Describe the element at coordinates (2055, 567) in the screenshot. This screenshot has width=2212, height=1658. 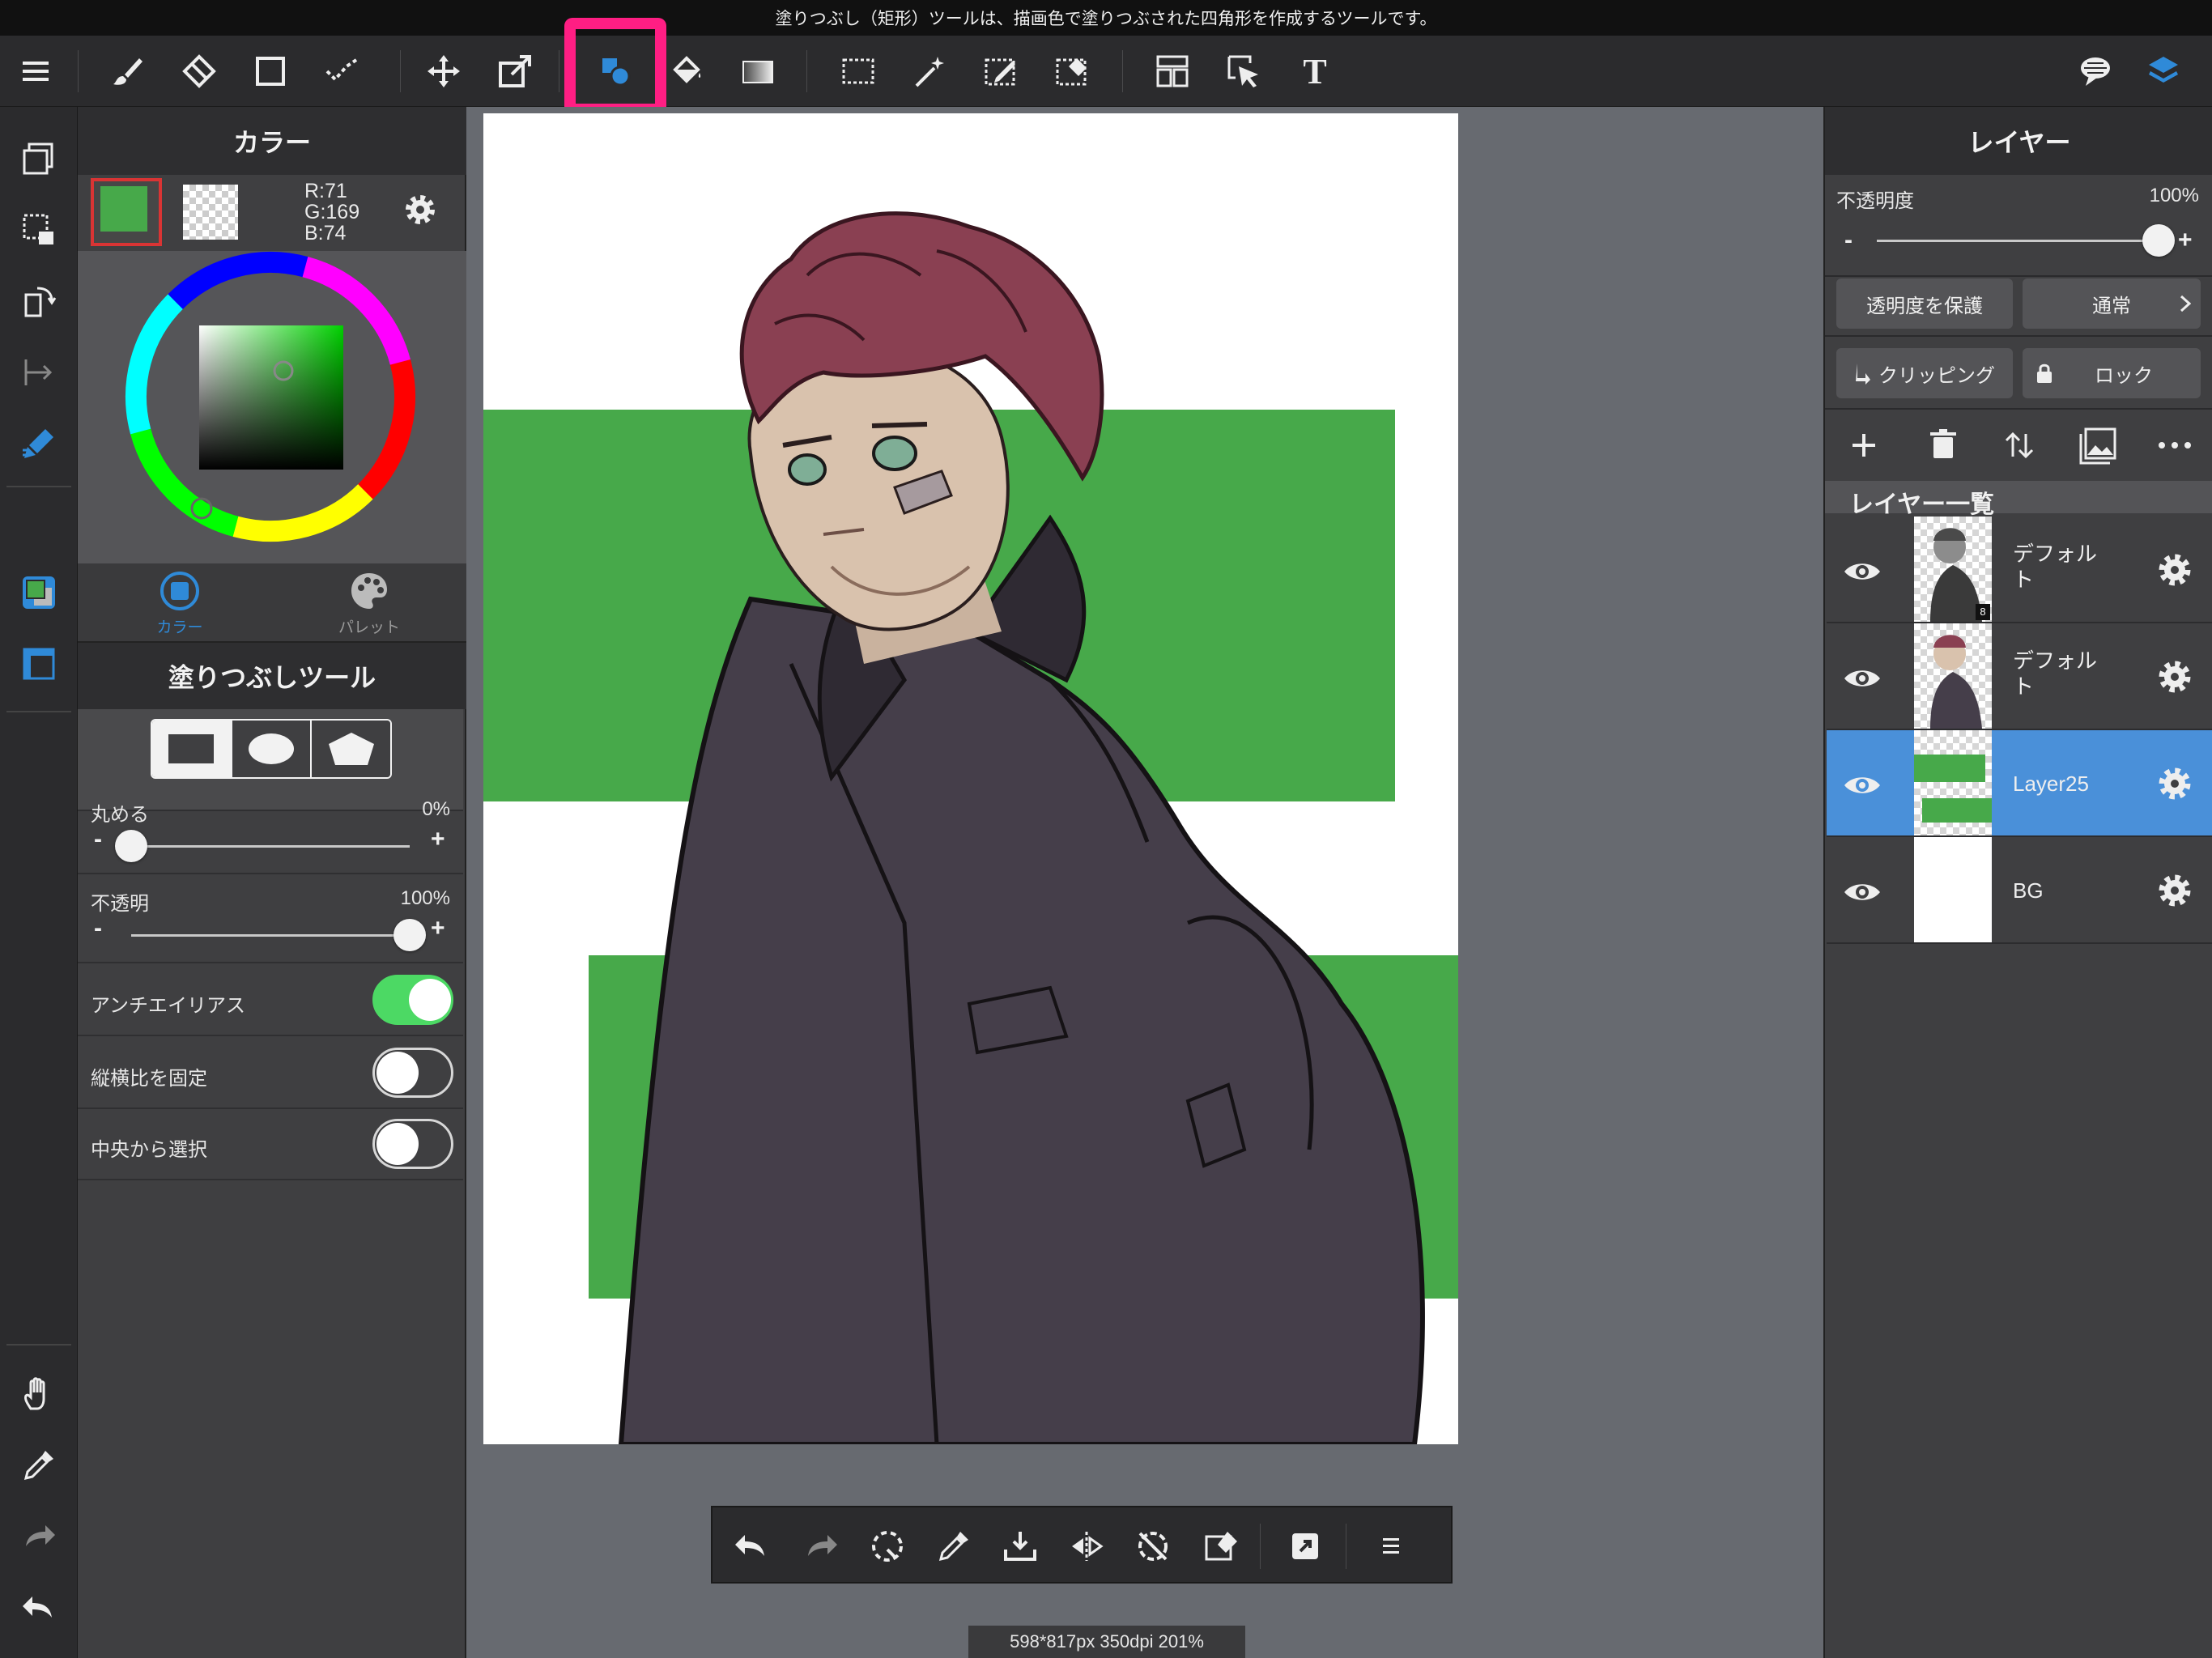
I see `layer-name: デフォルト` at that location.